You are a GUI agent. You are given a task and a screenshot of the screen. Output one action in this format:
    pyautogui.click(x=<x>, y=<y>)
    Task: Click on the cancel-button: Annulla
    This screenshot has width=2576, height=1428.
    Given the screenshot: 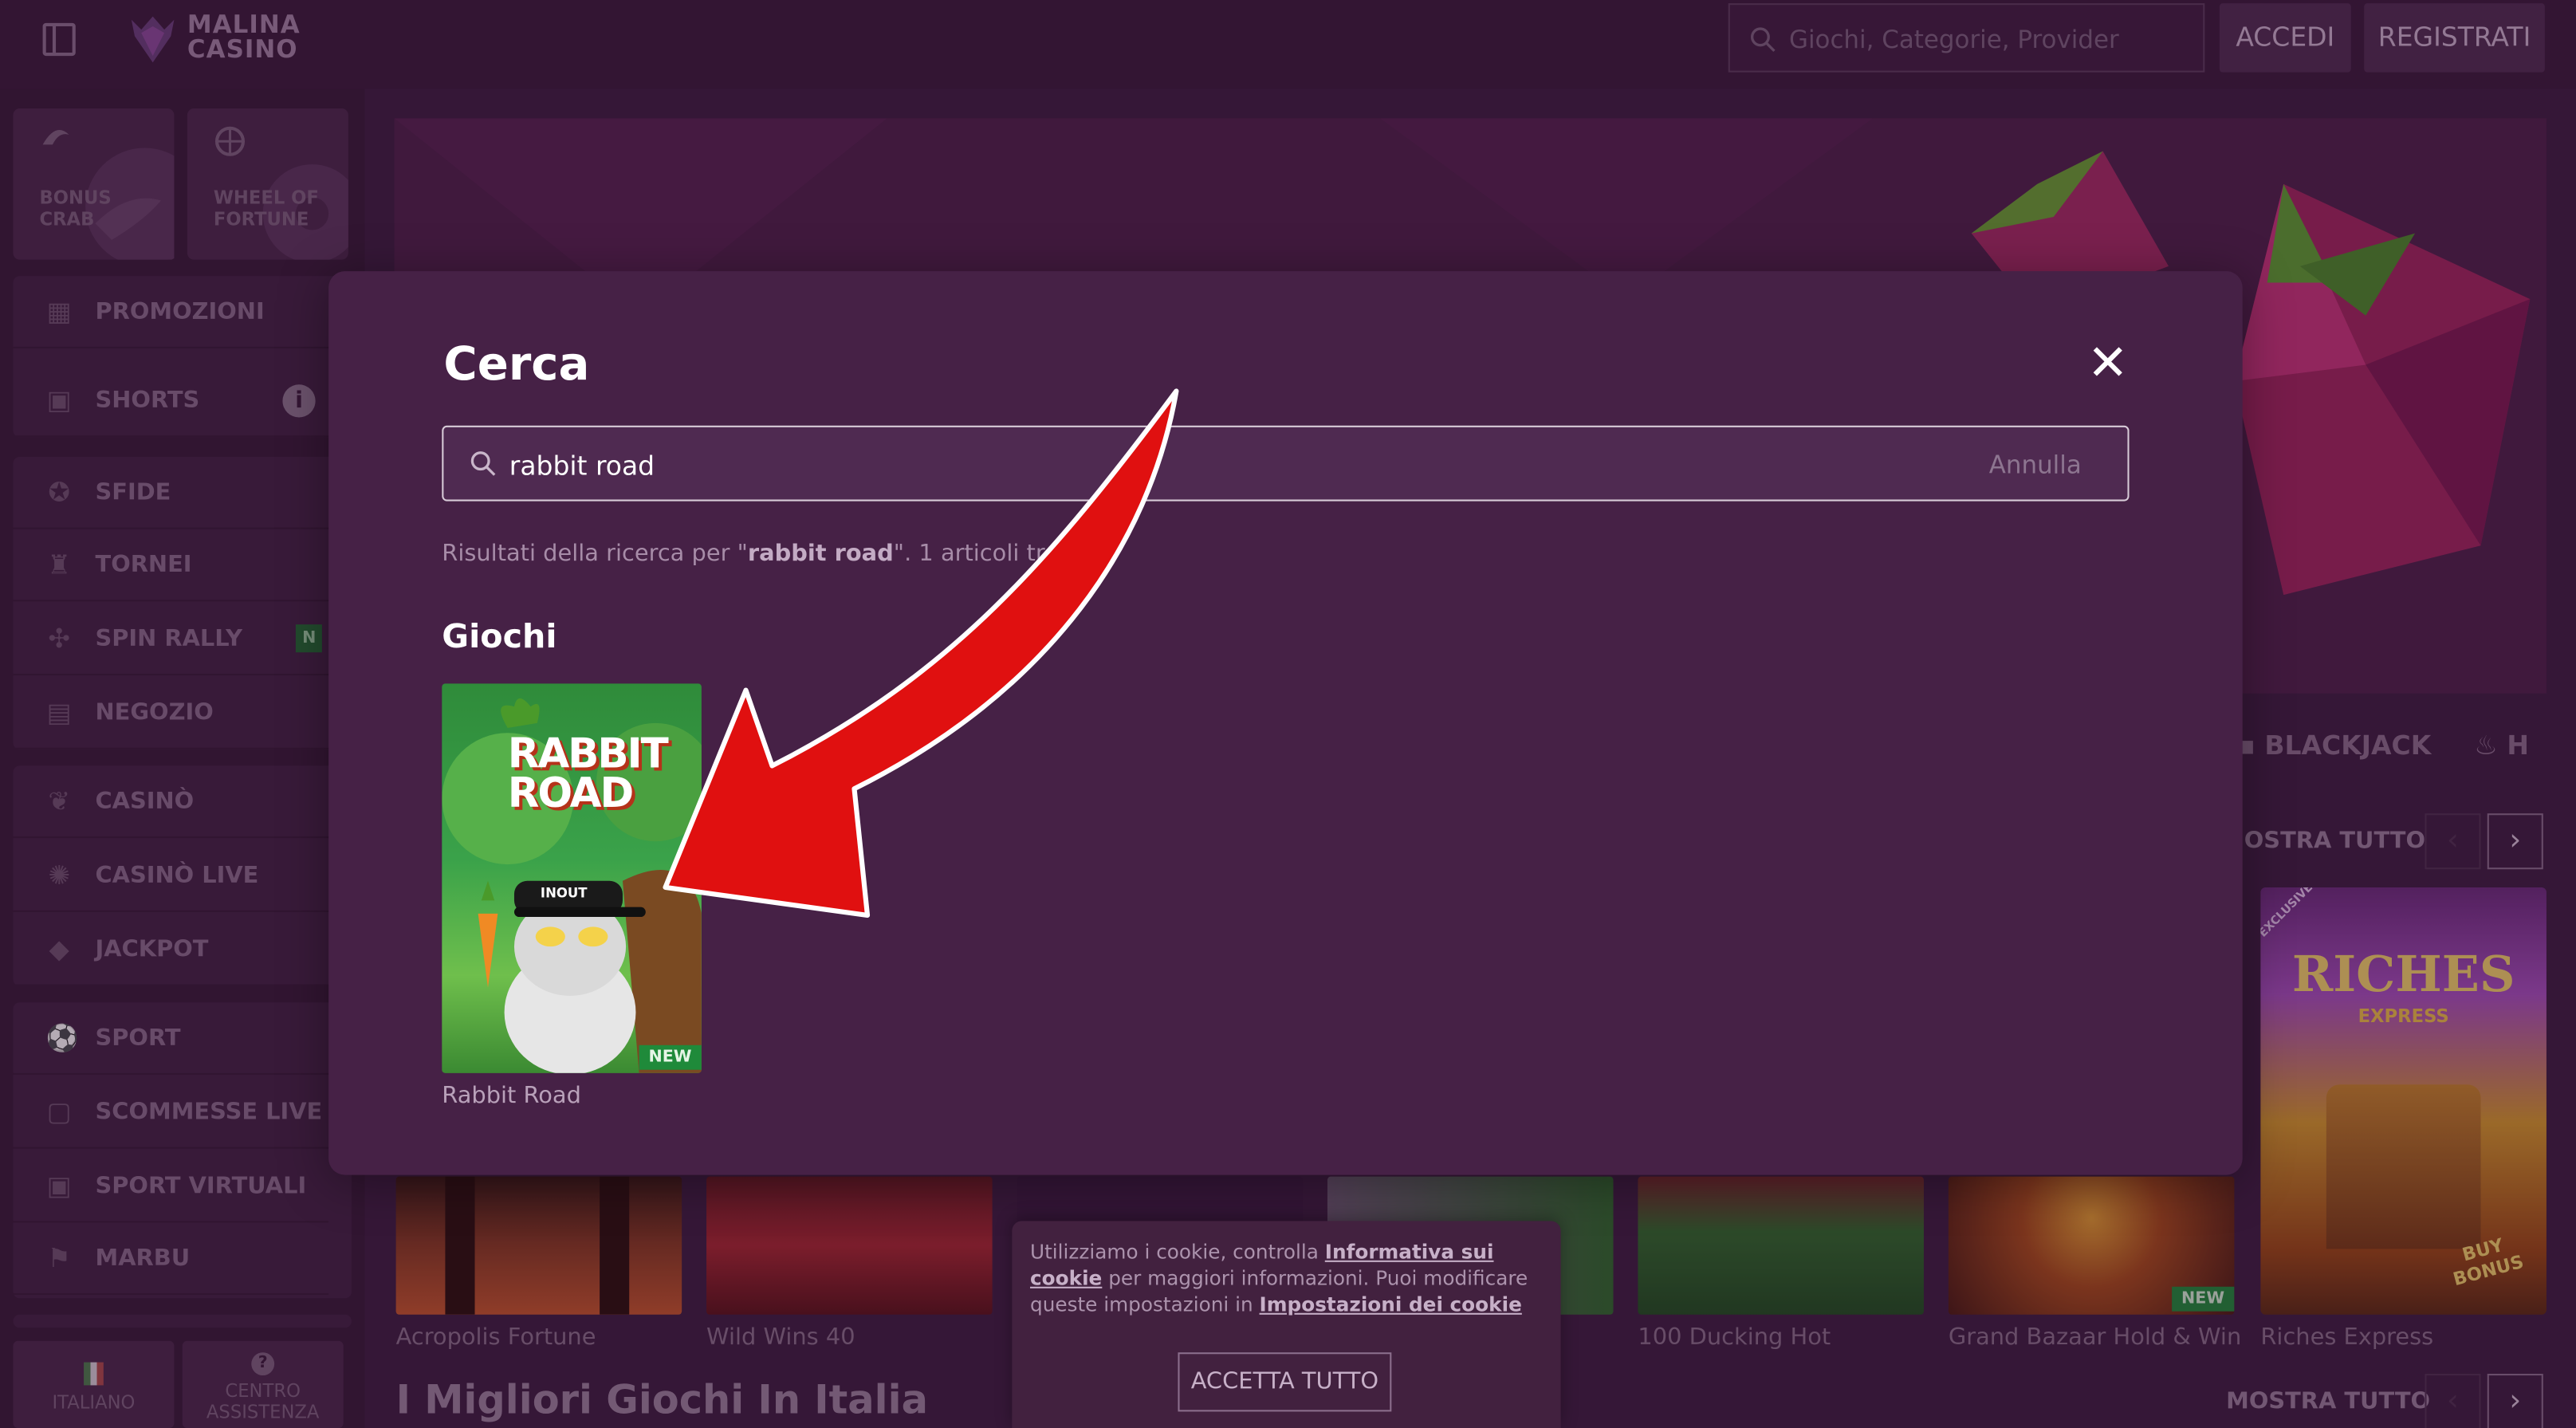 What is the action you would take?
    pyautogui.click(x=2035, y=465)
    